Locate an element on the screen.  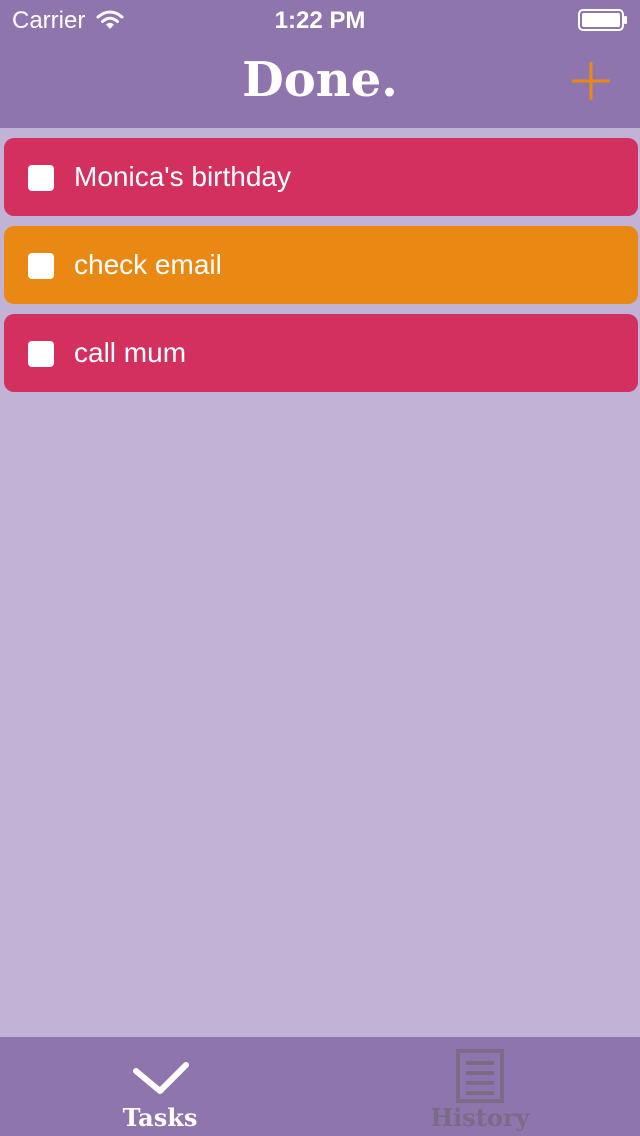
plus-icon is located at coordinates (591, 81).